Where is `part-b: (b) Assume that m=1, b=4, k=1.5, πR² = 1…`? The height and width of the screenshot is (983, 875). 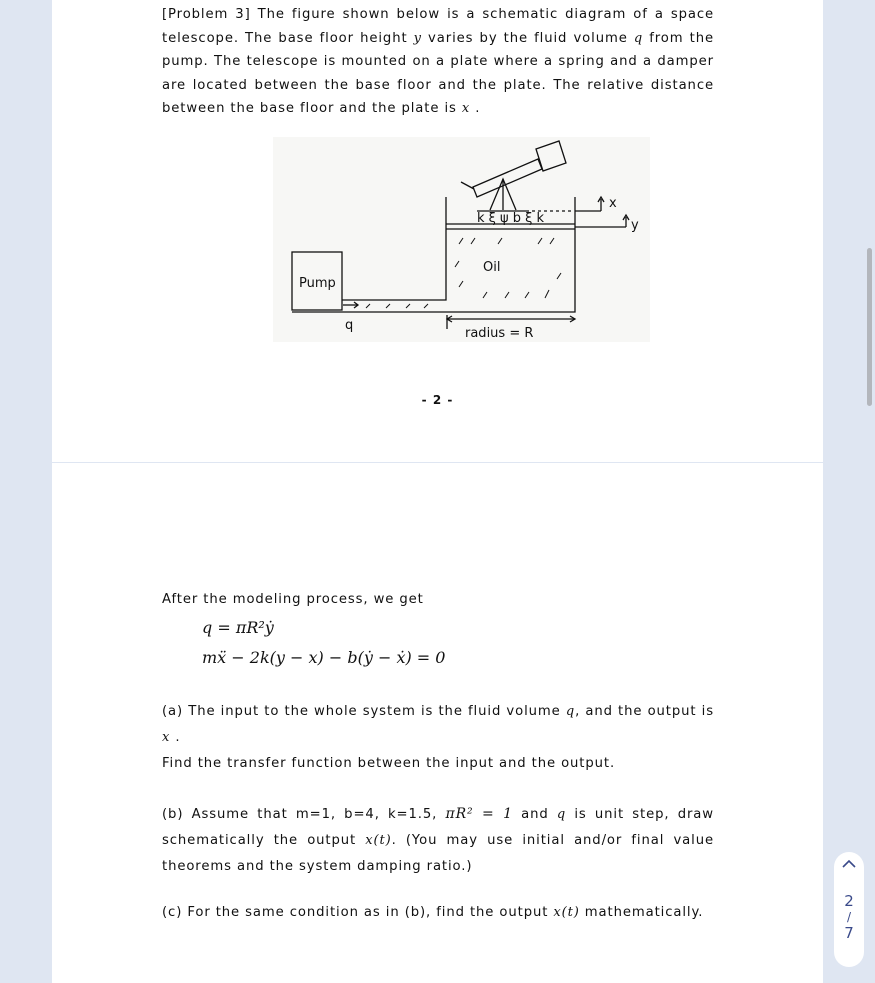
part-b: (b) Assume that m=1, b=4, k=1.5, πR² = 1… is located at coordinates (438, 840).